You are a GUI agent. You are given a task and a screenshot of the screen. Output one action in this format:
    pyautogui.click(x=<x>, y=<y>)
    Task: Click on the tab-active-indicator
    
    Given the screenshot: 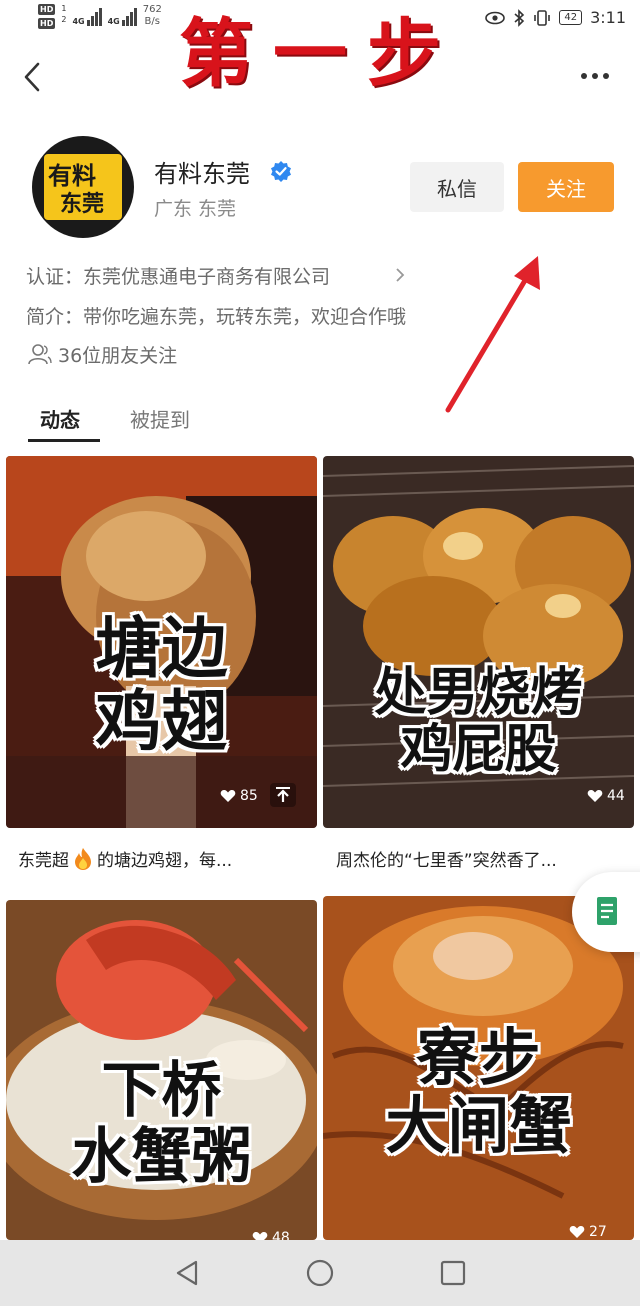 What is the action you would take?
    pyautogui.click(x=64, y=440)
    